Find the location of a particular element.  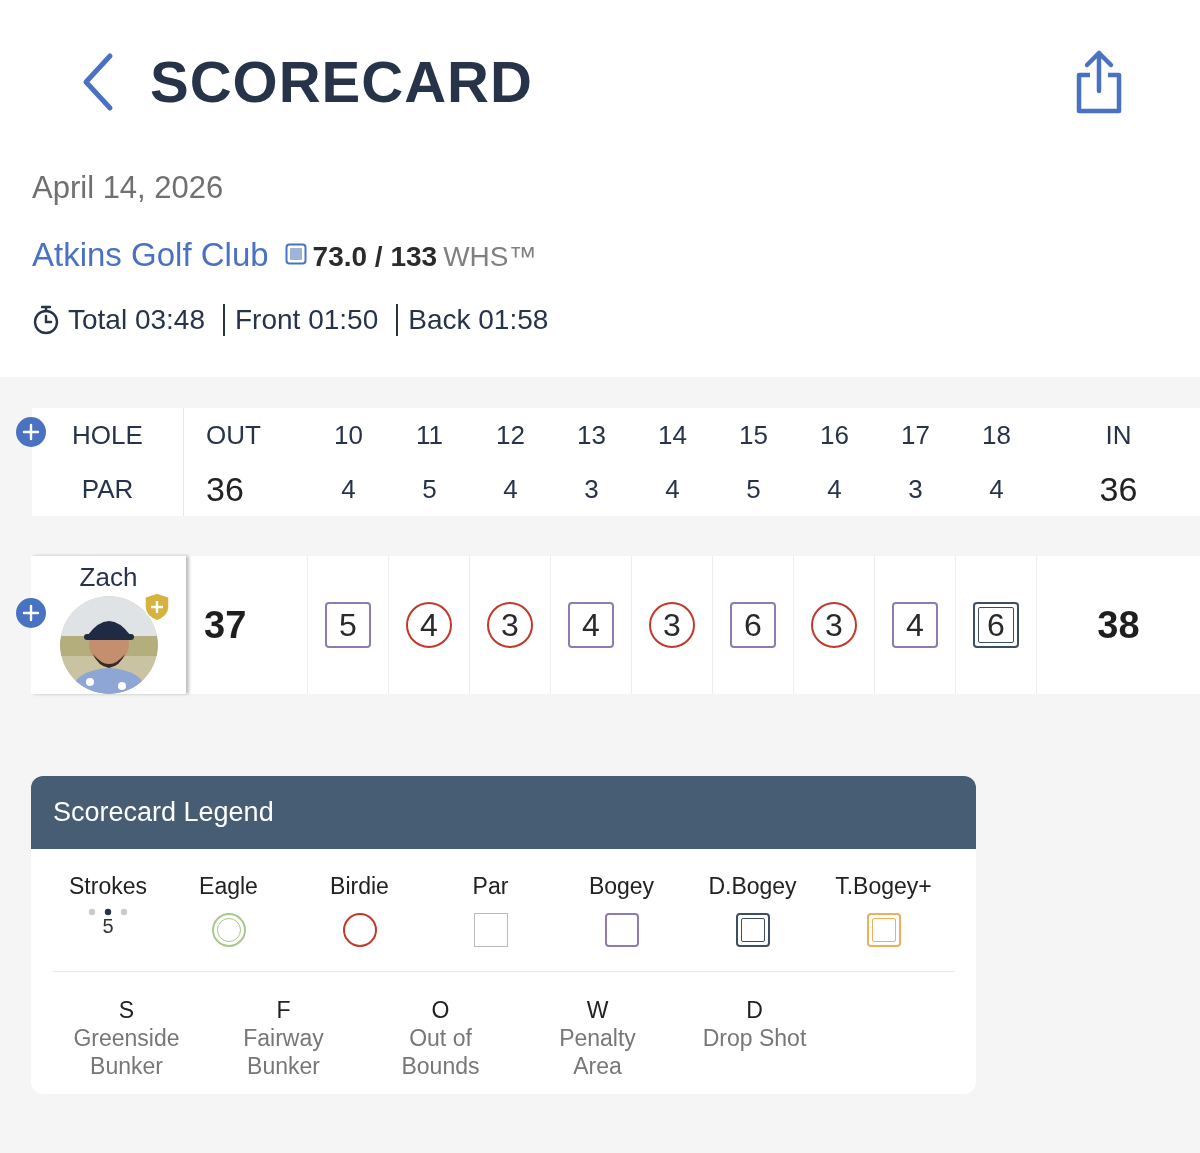

dots-icon is located at coordinates (108, 911).